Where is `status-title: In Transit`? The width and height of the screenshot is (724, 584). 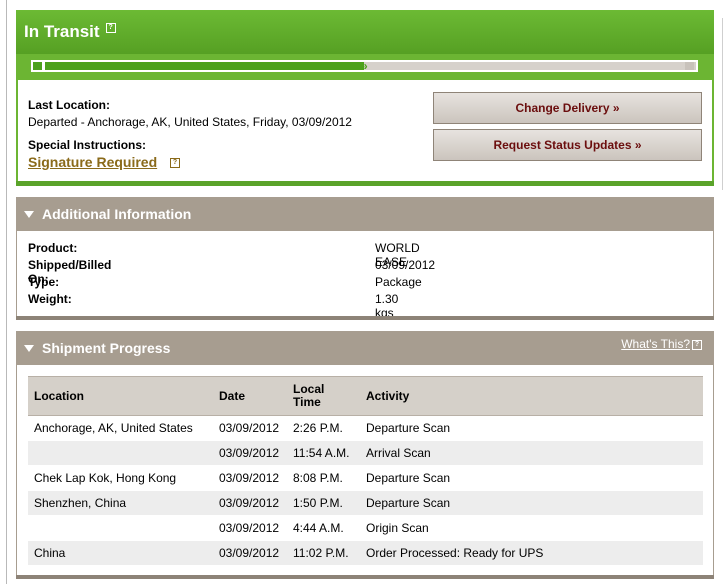
status-title: In Transit is located at coordinates (62, 31).